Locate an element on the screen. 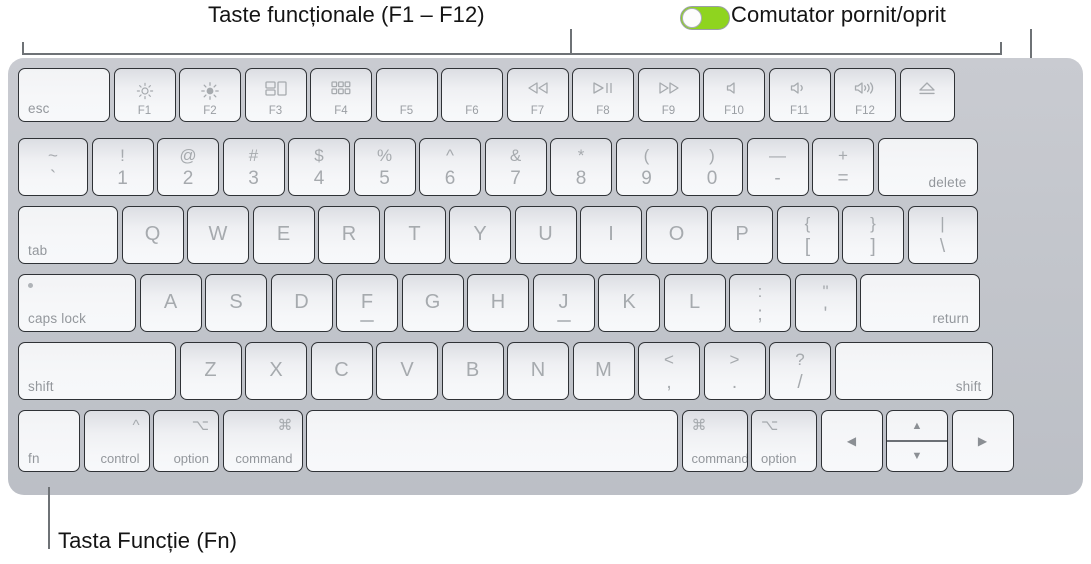  key-shift-label-bracket-left: { is located at coordinates (807, 223).